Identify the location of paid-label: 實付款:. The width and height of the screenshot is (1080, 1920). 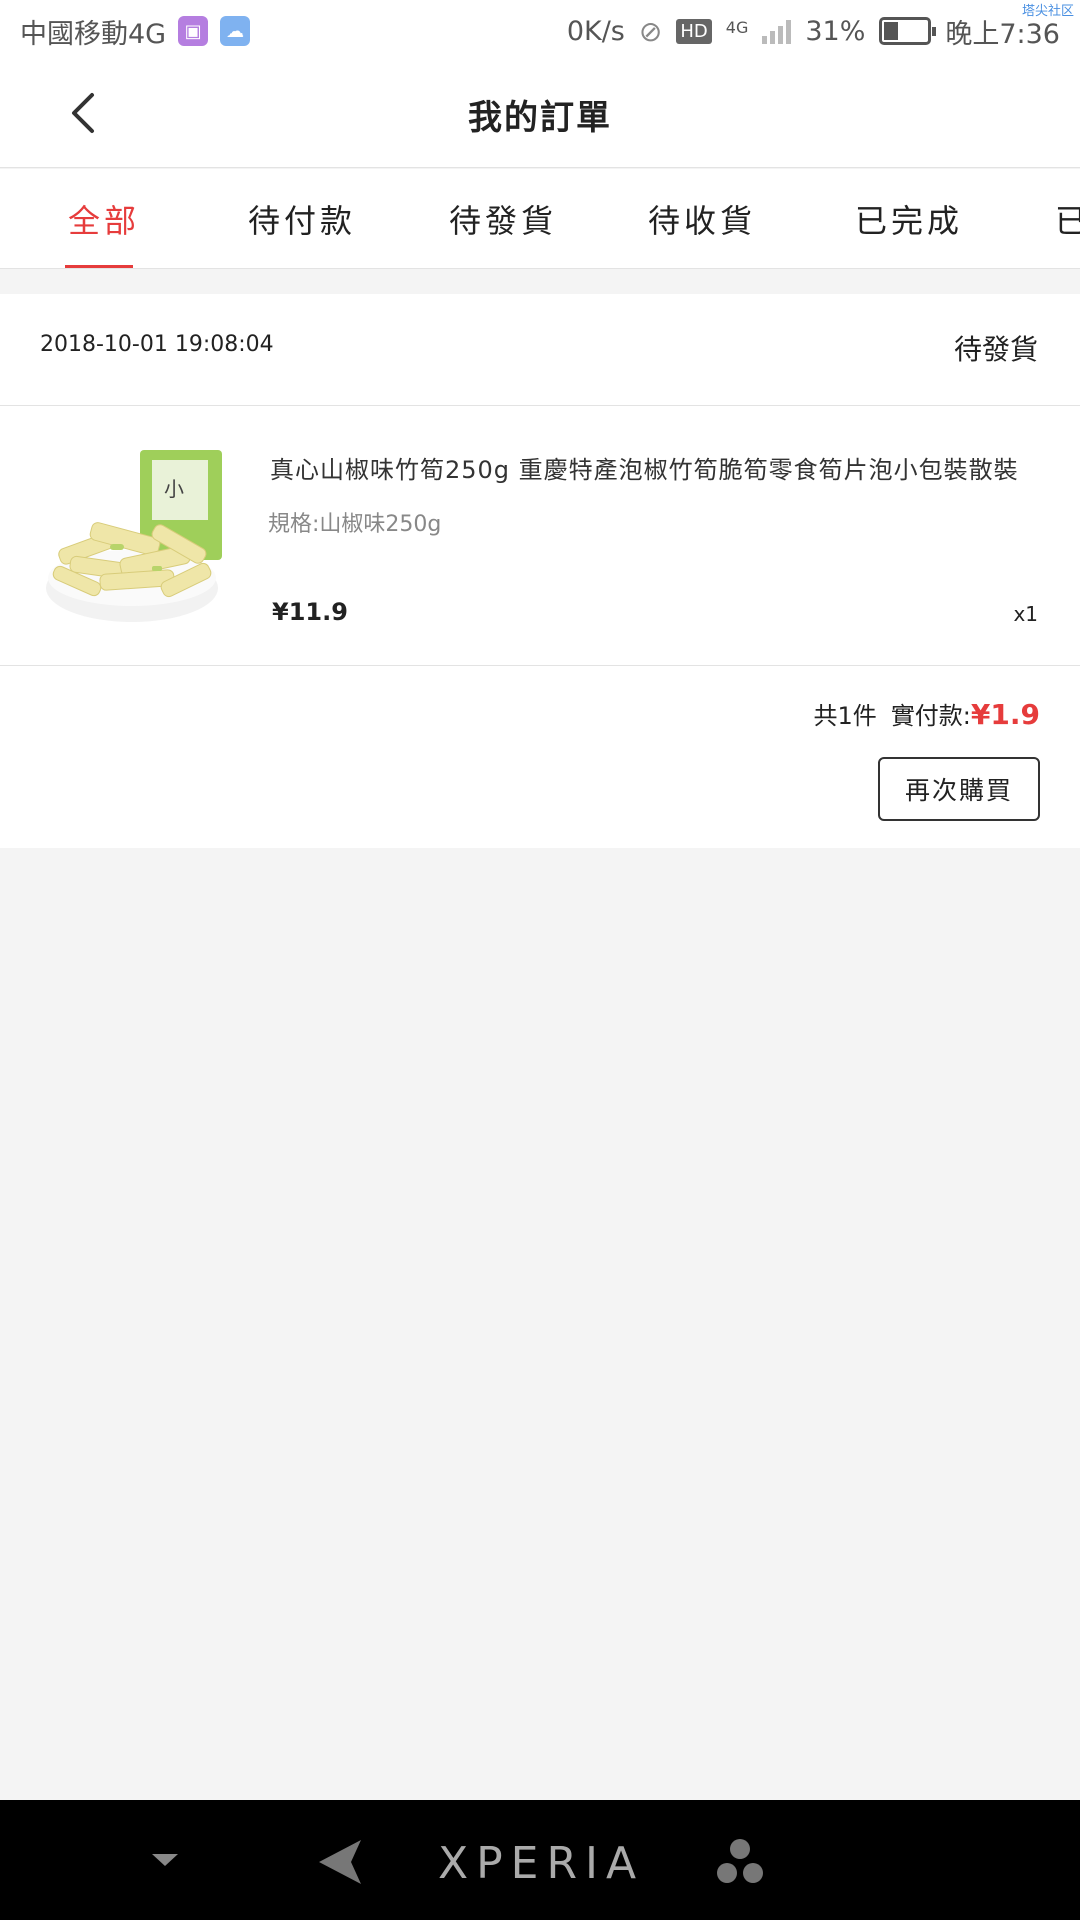
(930, 716).